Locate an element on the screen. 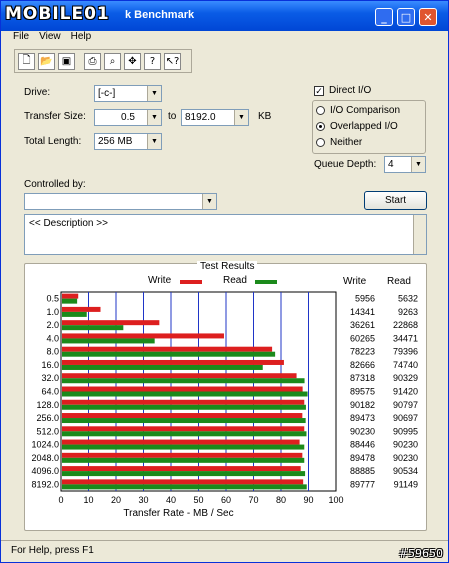 This screenshot has height=563, width=449. menu-bar: File View Help is located at coordinates (57, 39).